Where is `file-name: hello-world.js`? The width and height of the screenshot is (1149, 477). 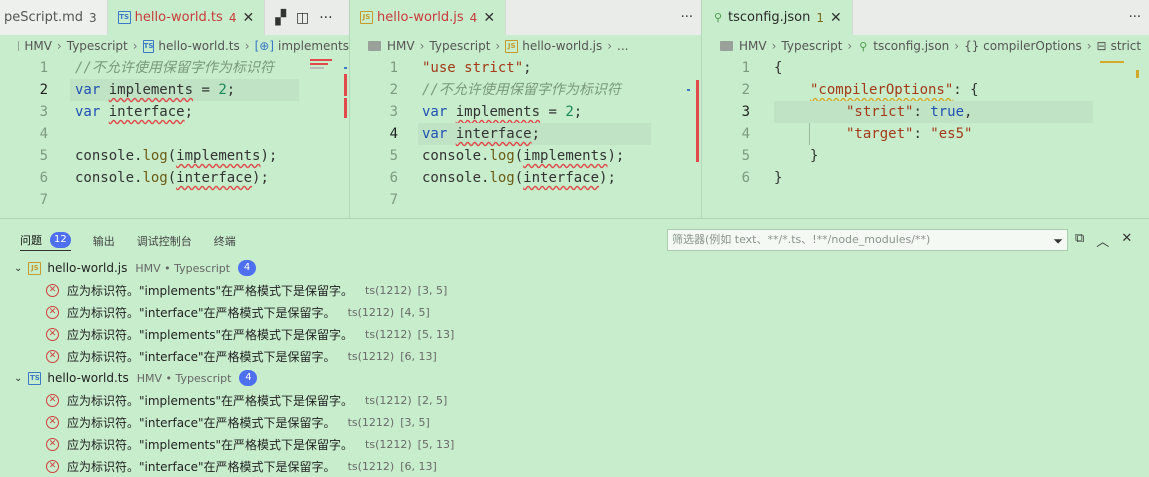 file-name: hello-world.js is located at coordinates (87, 268).